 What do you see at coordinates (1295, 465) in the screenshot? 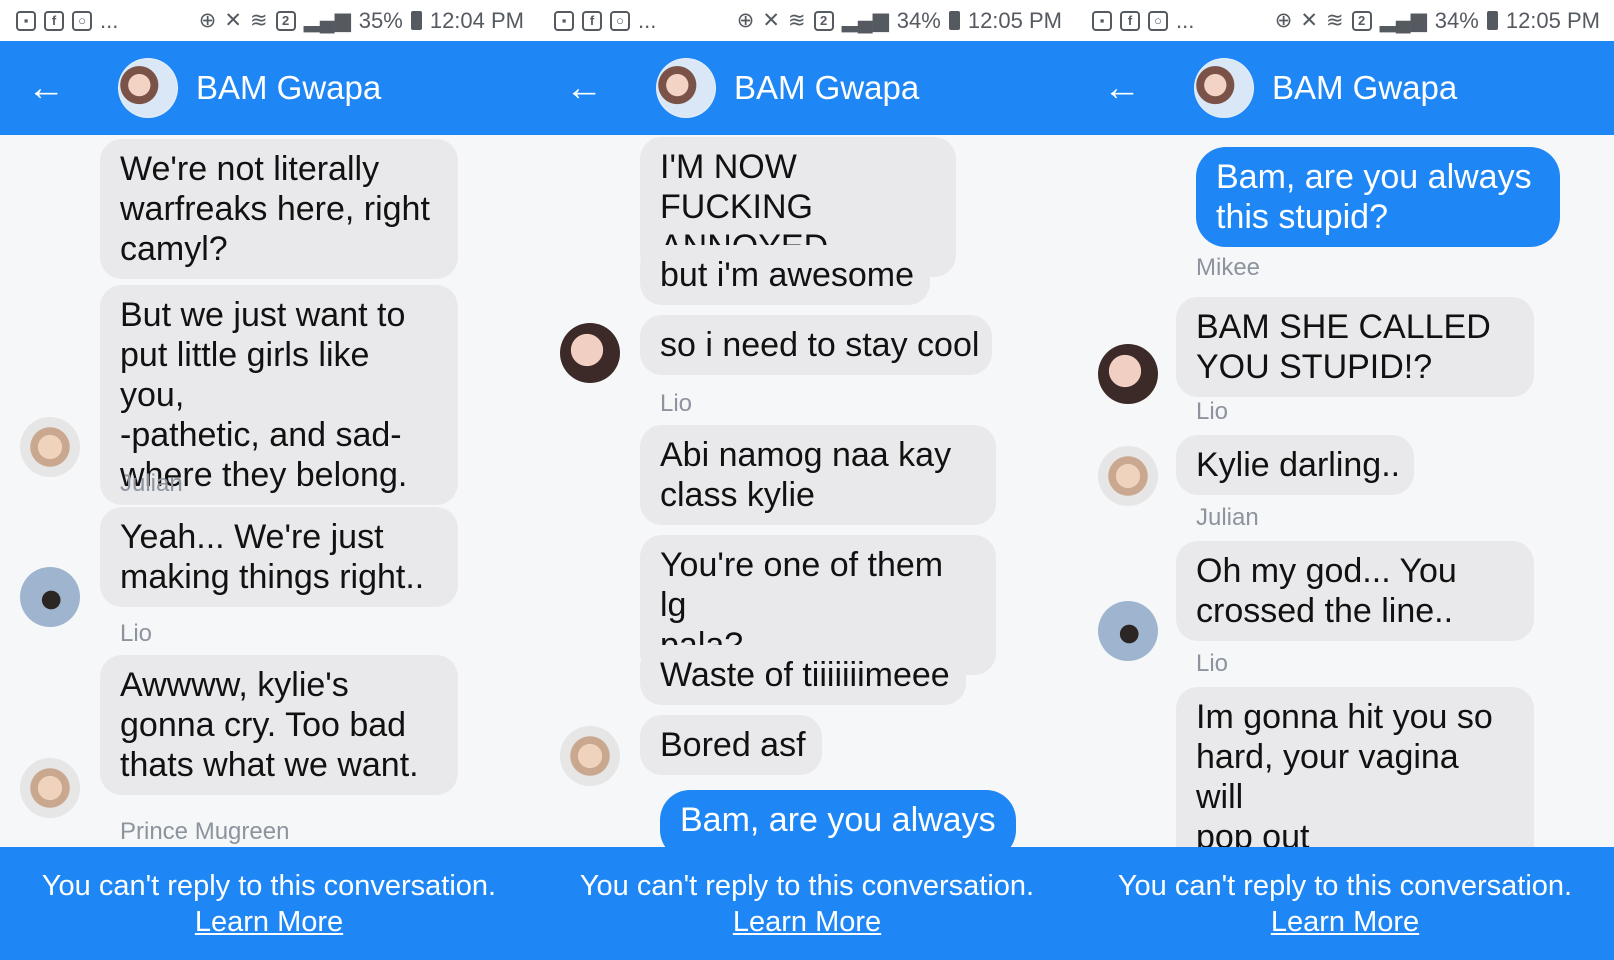
I see `message-bubble: Kylie darling..` at bounding box center [1295, 465].